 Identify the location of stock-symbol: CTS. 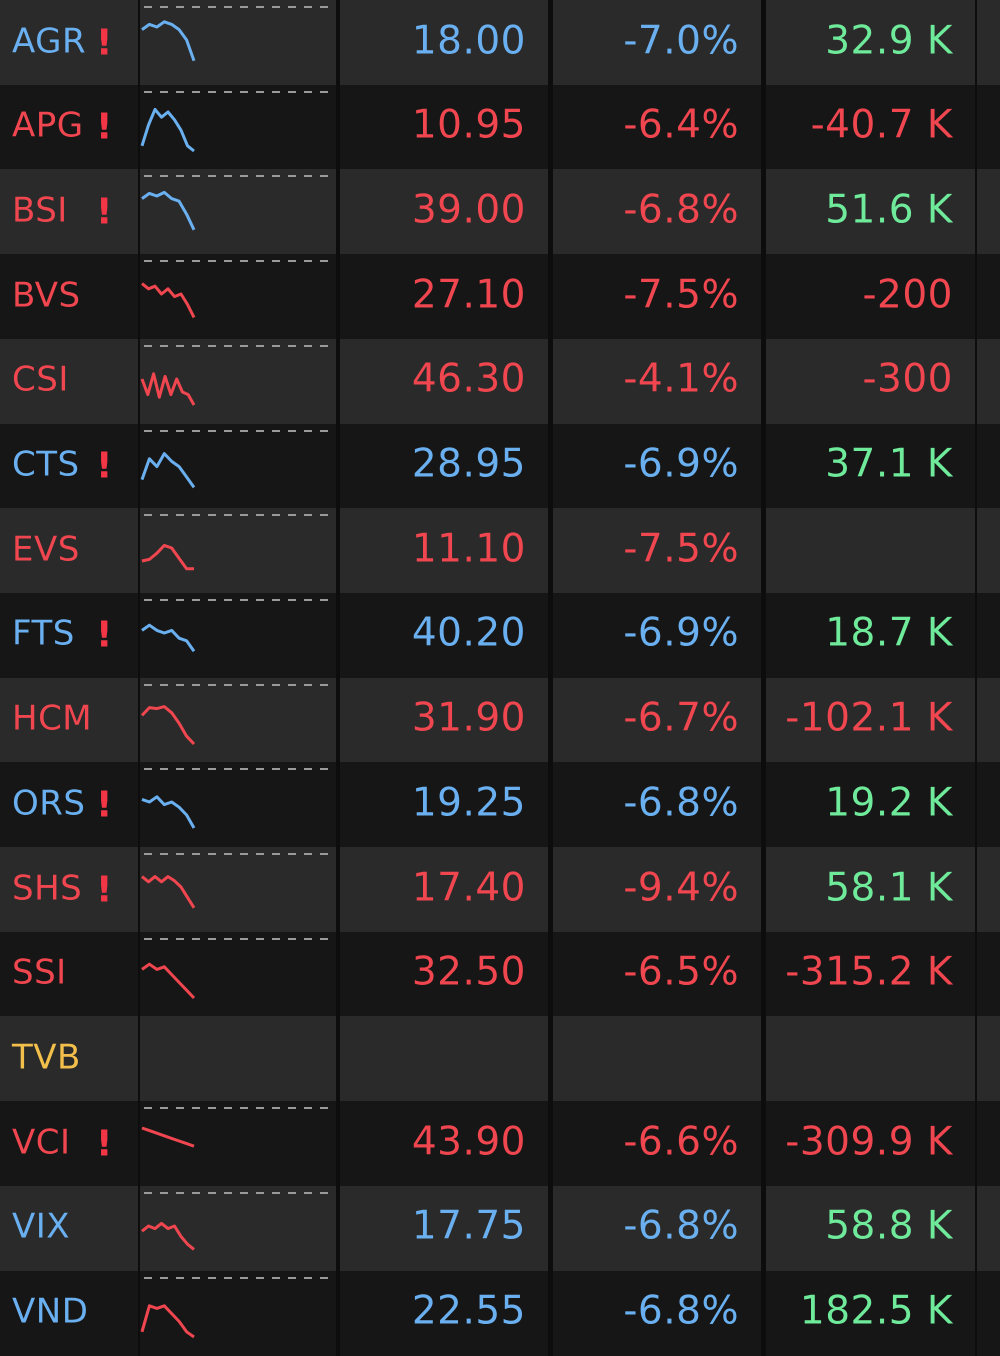
(46, 464).